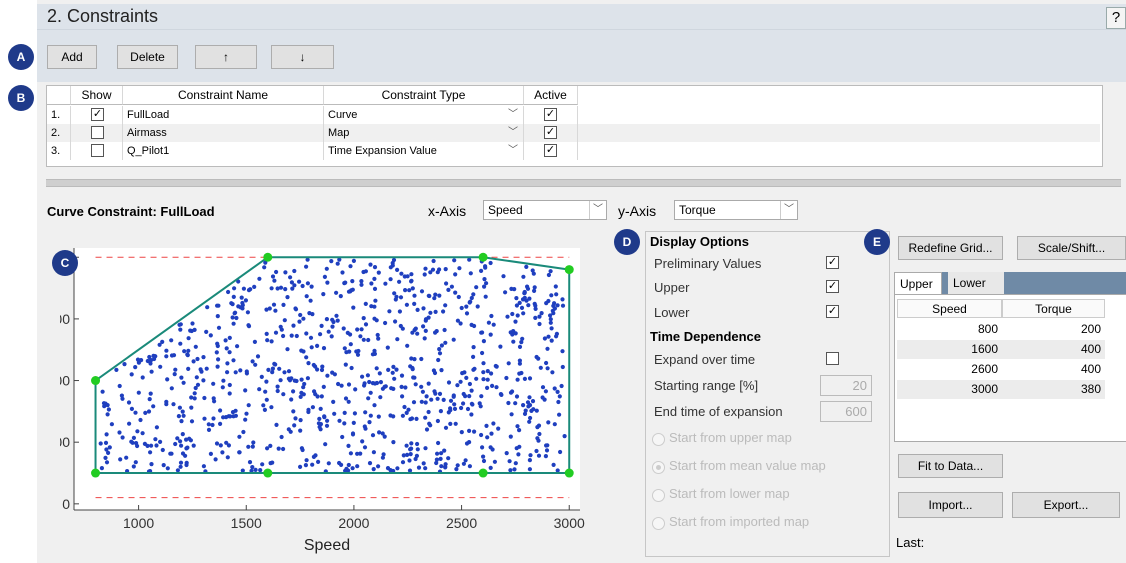  Describe the element at coordinates (65, 263) in the screenshot. I see `badge-c: C` at that location.